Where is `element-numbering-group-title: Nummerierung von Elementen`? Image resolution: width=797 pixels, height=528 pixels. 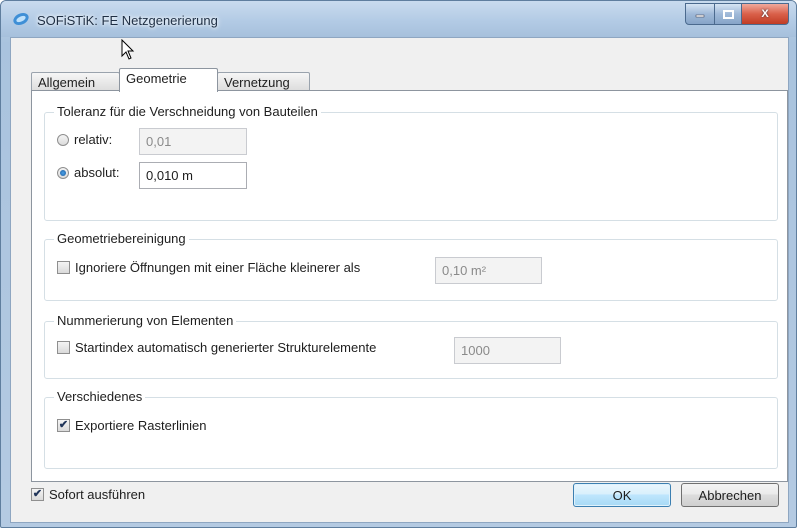
element-numbering-group-title: Nummerierung von Elementen is located at coordinates (145, 320).